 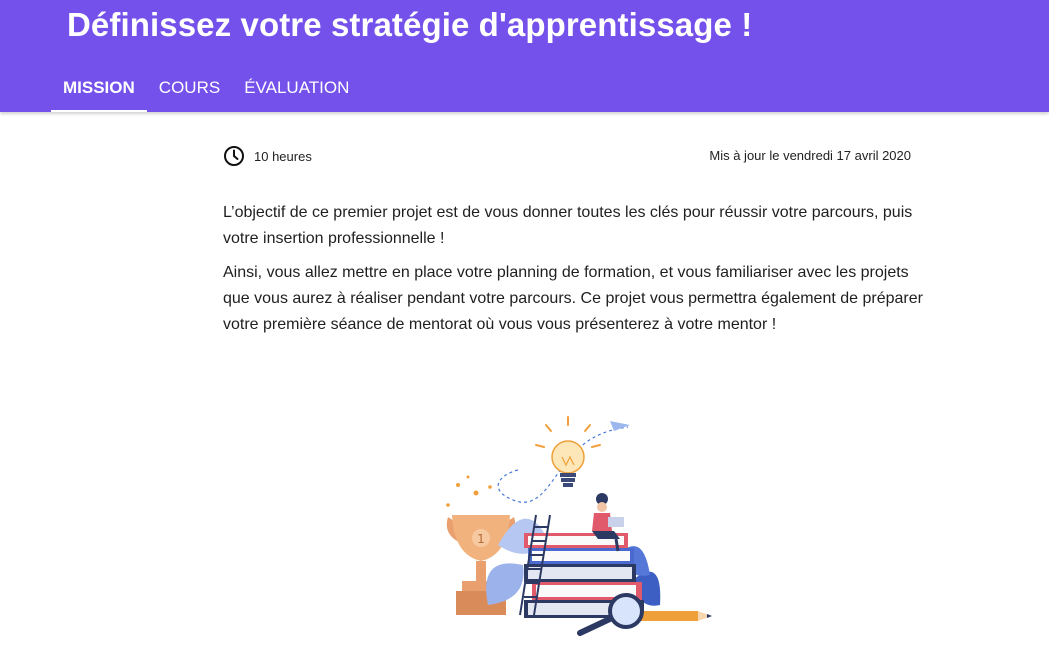 I want to click on lightbulb-icon, so click(x=568, y=463).